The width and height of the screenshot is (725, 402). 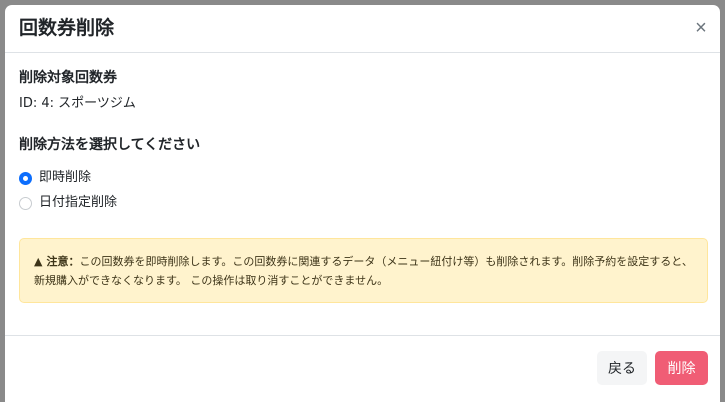 I want to click on warning-triangle-icon: ▲, so click(x=38, y=261).